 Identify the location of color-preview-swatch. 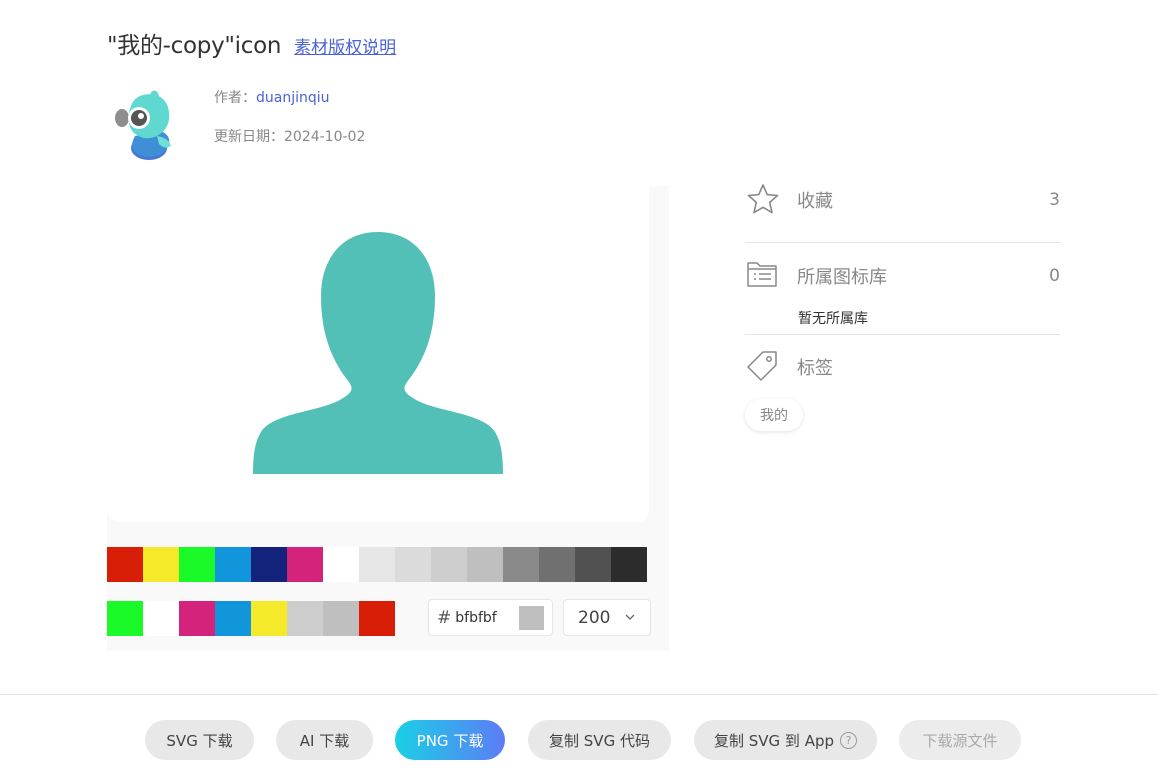
(531, 618).